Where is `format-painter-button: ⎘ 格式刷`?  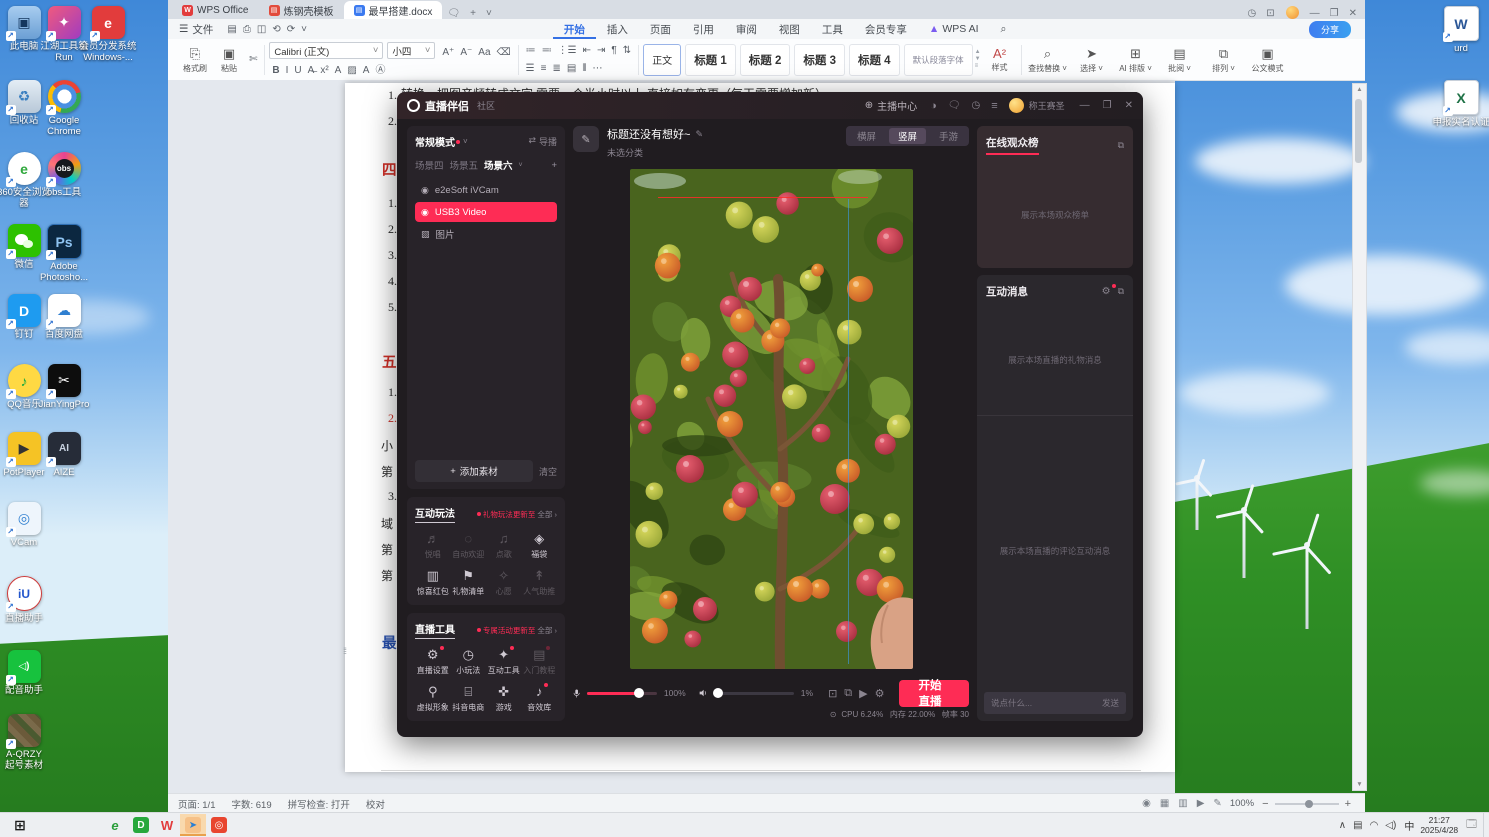 format-painter-button: ⎘ 格式刷 is located at coordinates (195, 60).